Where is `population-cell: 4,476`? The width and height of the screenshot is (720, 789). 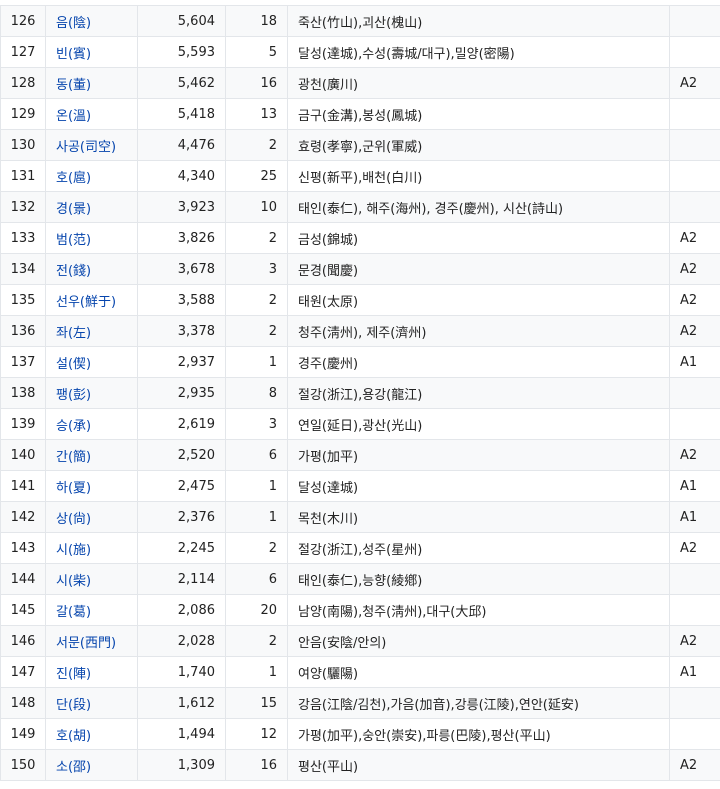
population-cell: 4,476 is located at coordinates (181, 145).